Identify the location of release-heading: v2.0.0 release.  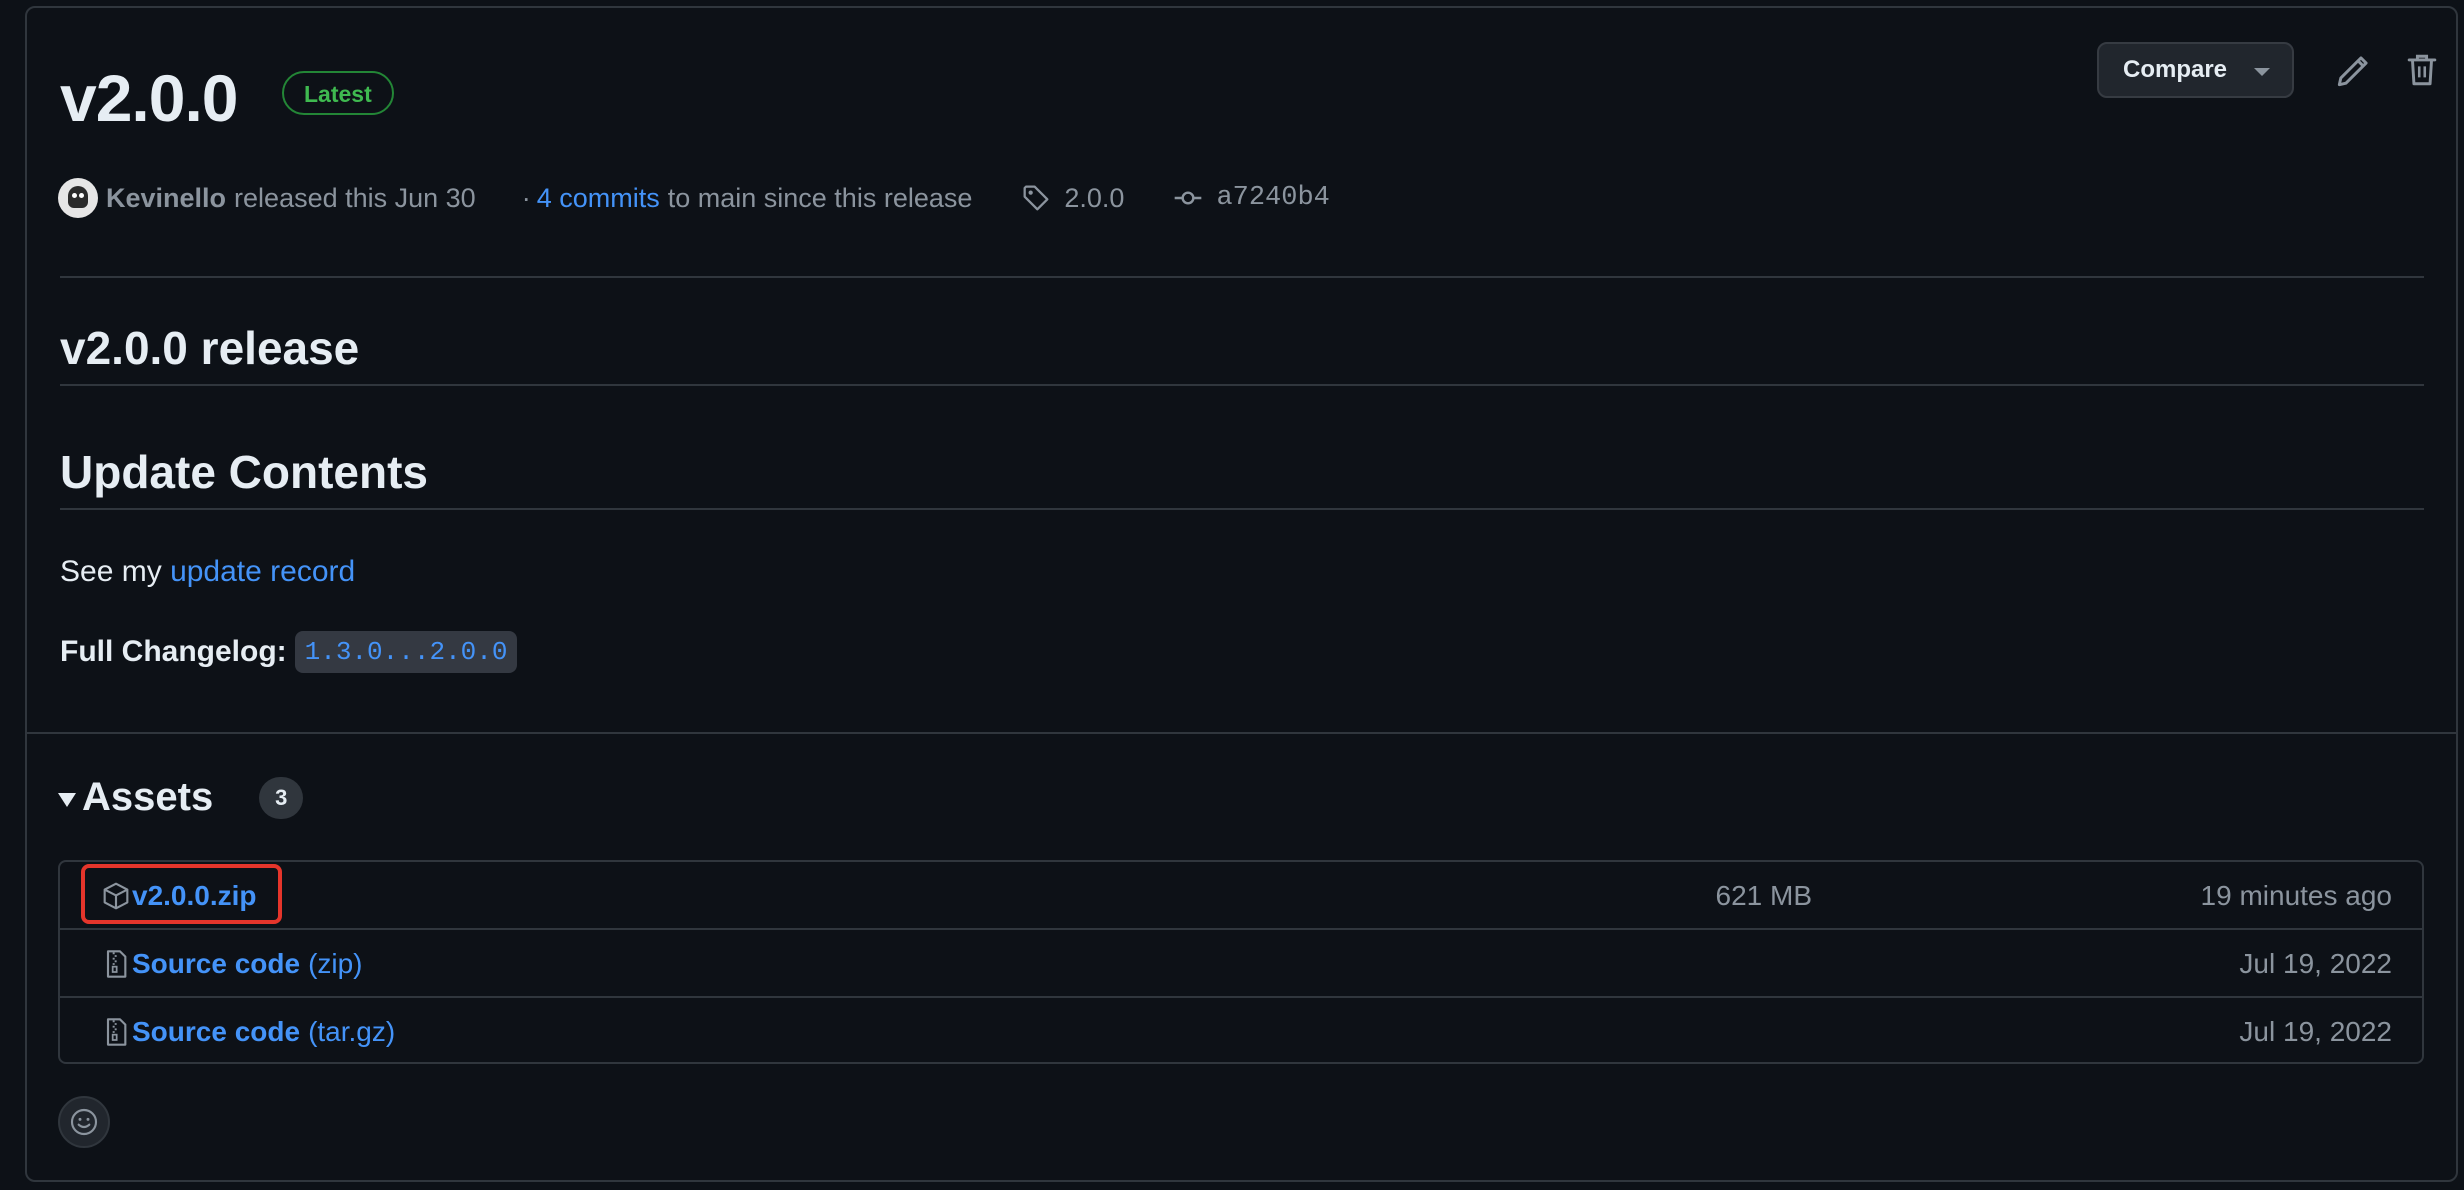
(210, 348).